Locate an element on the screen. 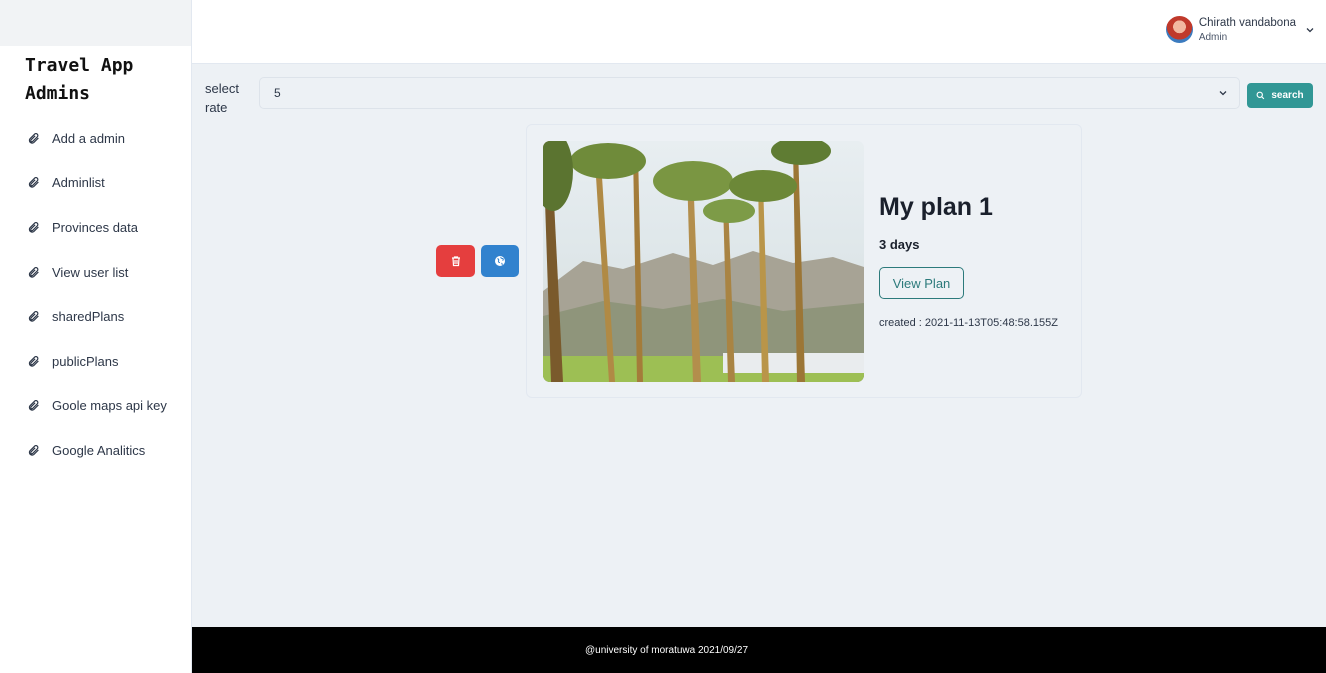 This screenshot has width=1326, height=673. search-button: search is located at coordinates (1280, 95).